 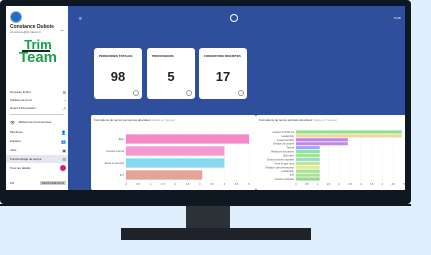 I want to click on category-label: Gestion interne, so click(x=115, y=151).